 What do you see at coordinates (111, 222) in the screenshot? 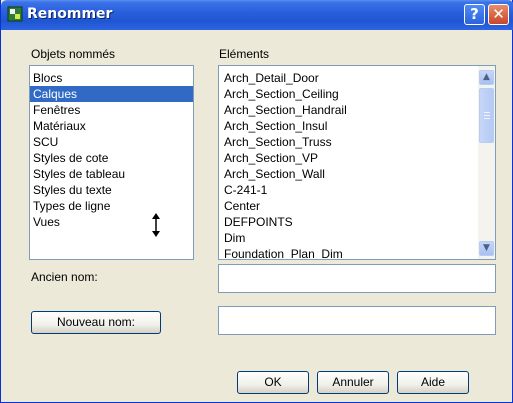
I see `list-item: Vues` at bounding box center [111, 222].